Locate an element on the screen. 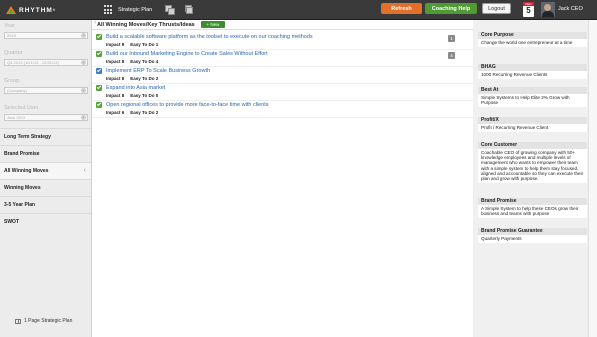 The image size is (597, 337). card-header: BHAG is located at coordinates (532, 67).